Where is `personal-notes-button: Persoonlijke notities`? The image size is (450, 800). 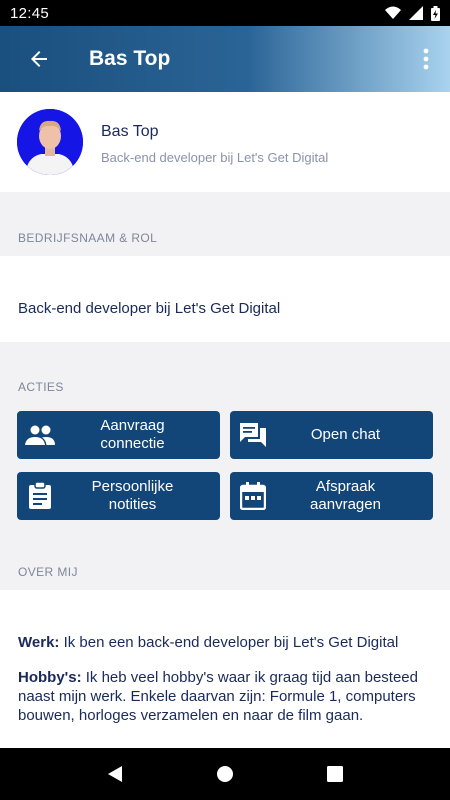
personal-notes-button: Persoonlijke notities is located at coordinates (118, 496).